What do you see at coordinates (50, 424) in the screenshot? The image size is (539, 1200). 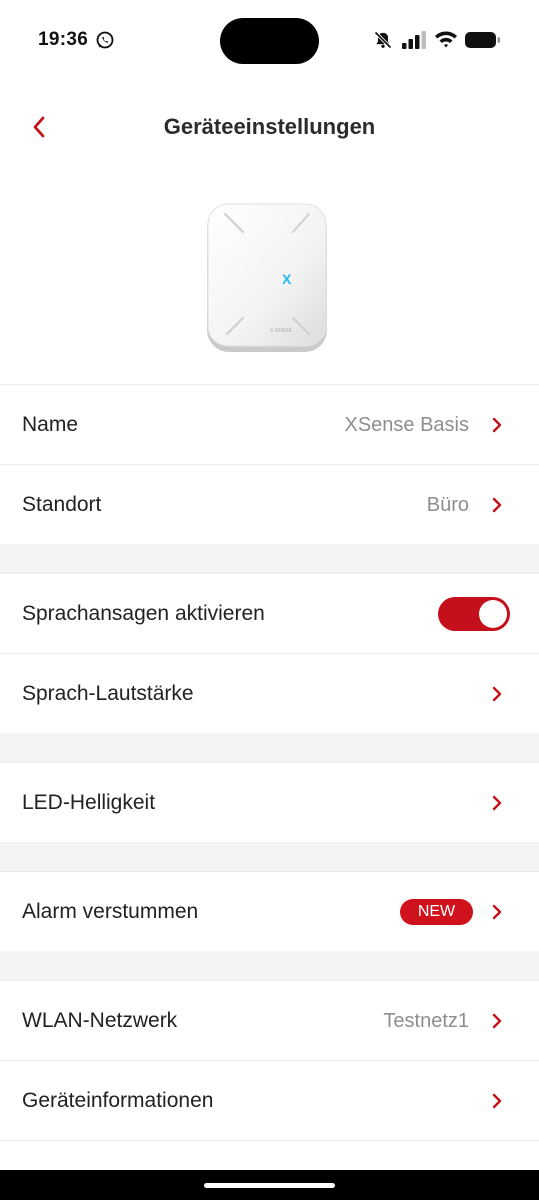 I see `row-label: Name` at bounding box center [50, 424].